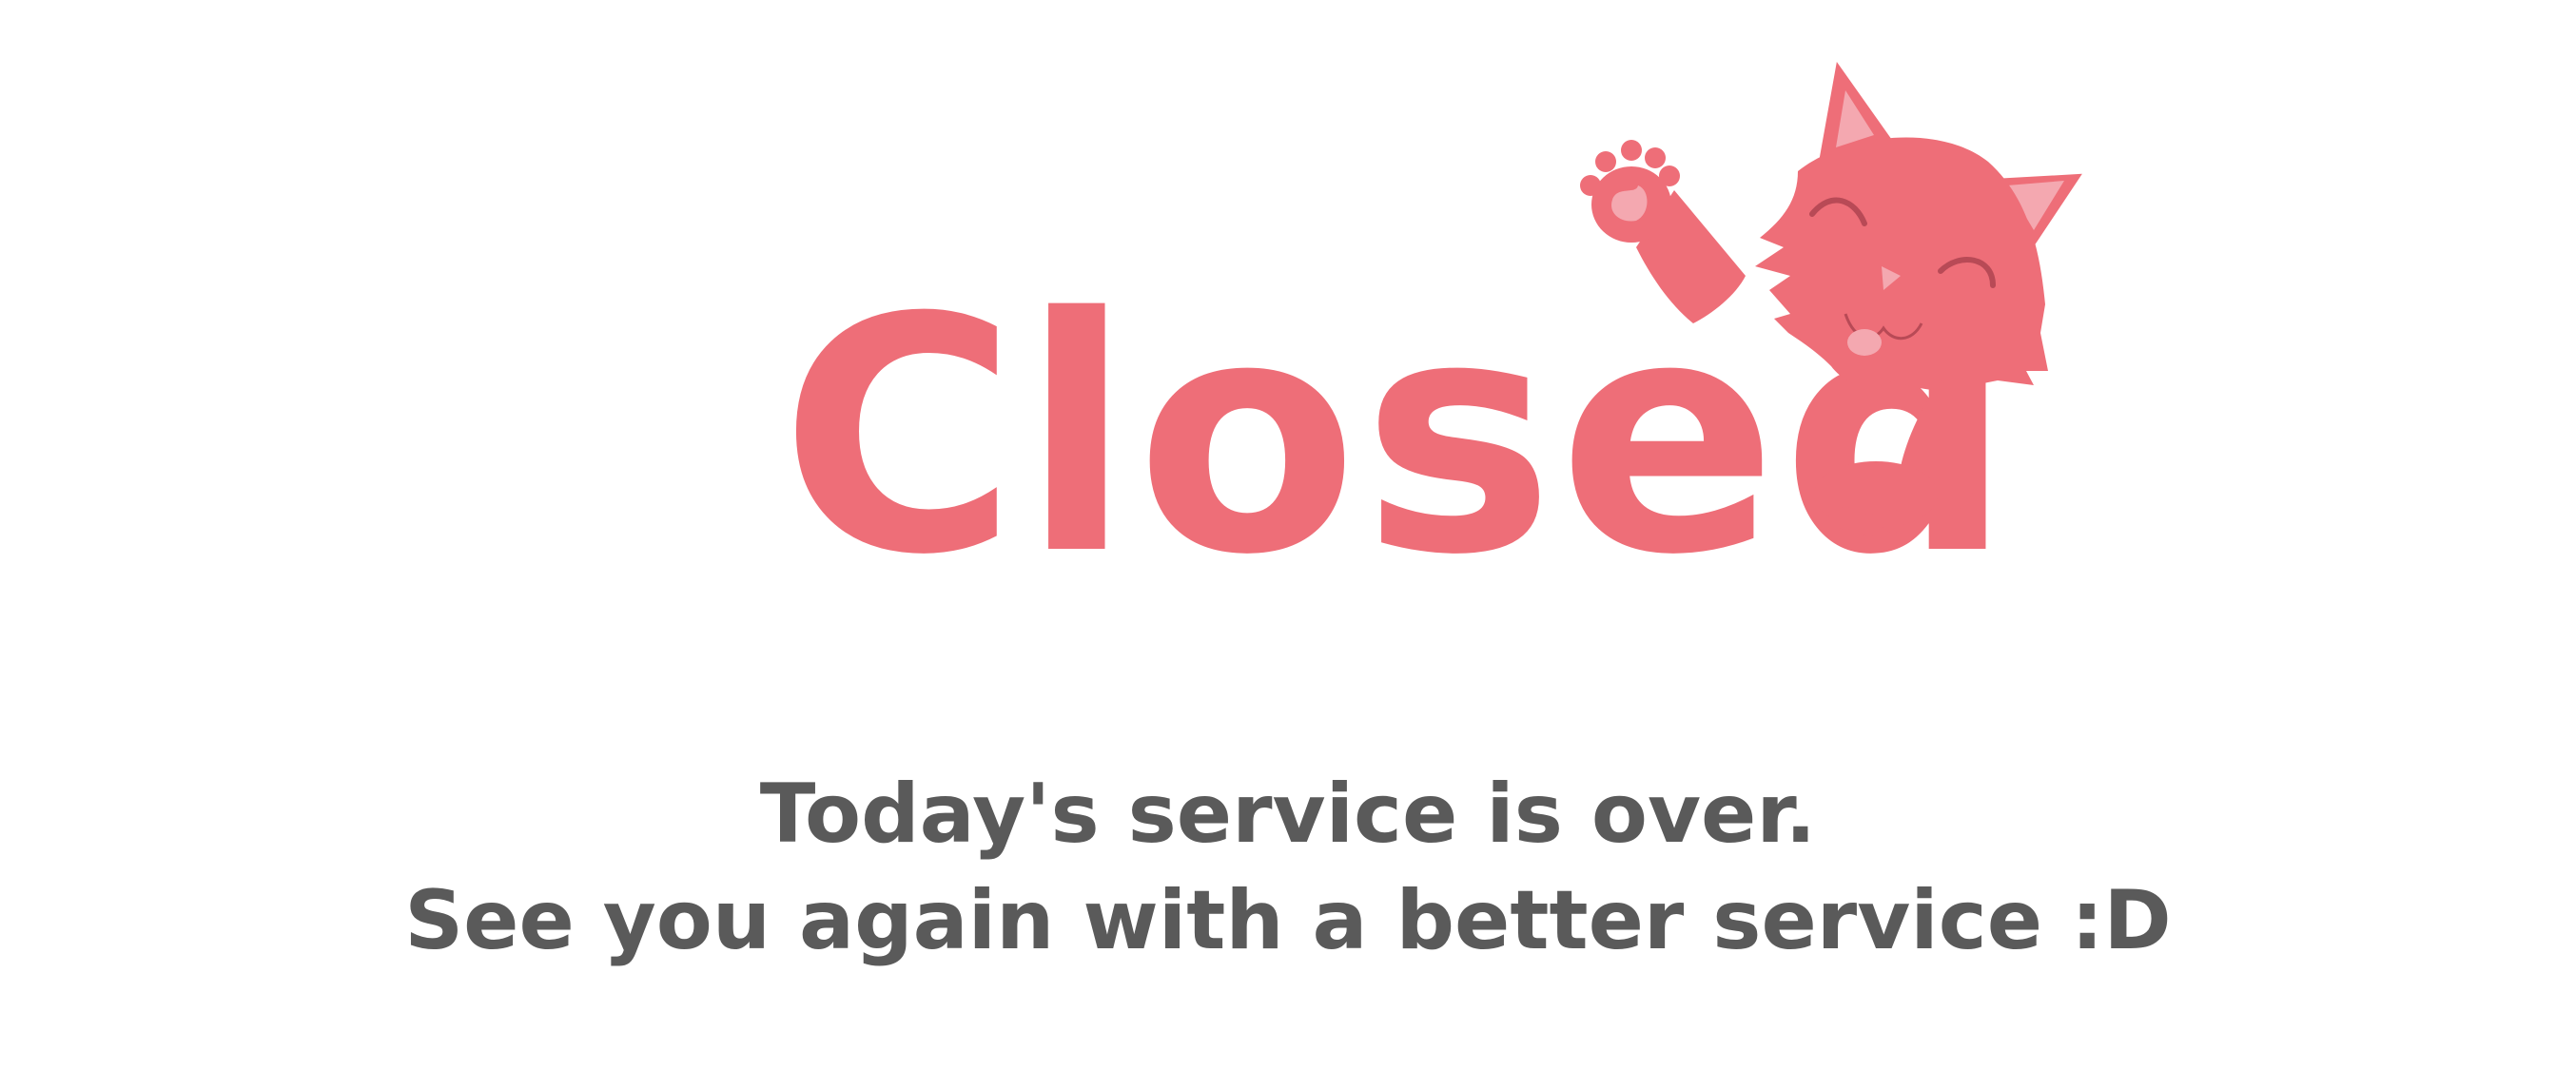 This screenshot has width=2576, height=1090. What do you see at coordinates (1288, 814) in the screenshot?
I see `message-line-1: Today's service is over.` at bounding box center [1288, 814].